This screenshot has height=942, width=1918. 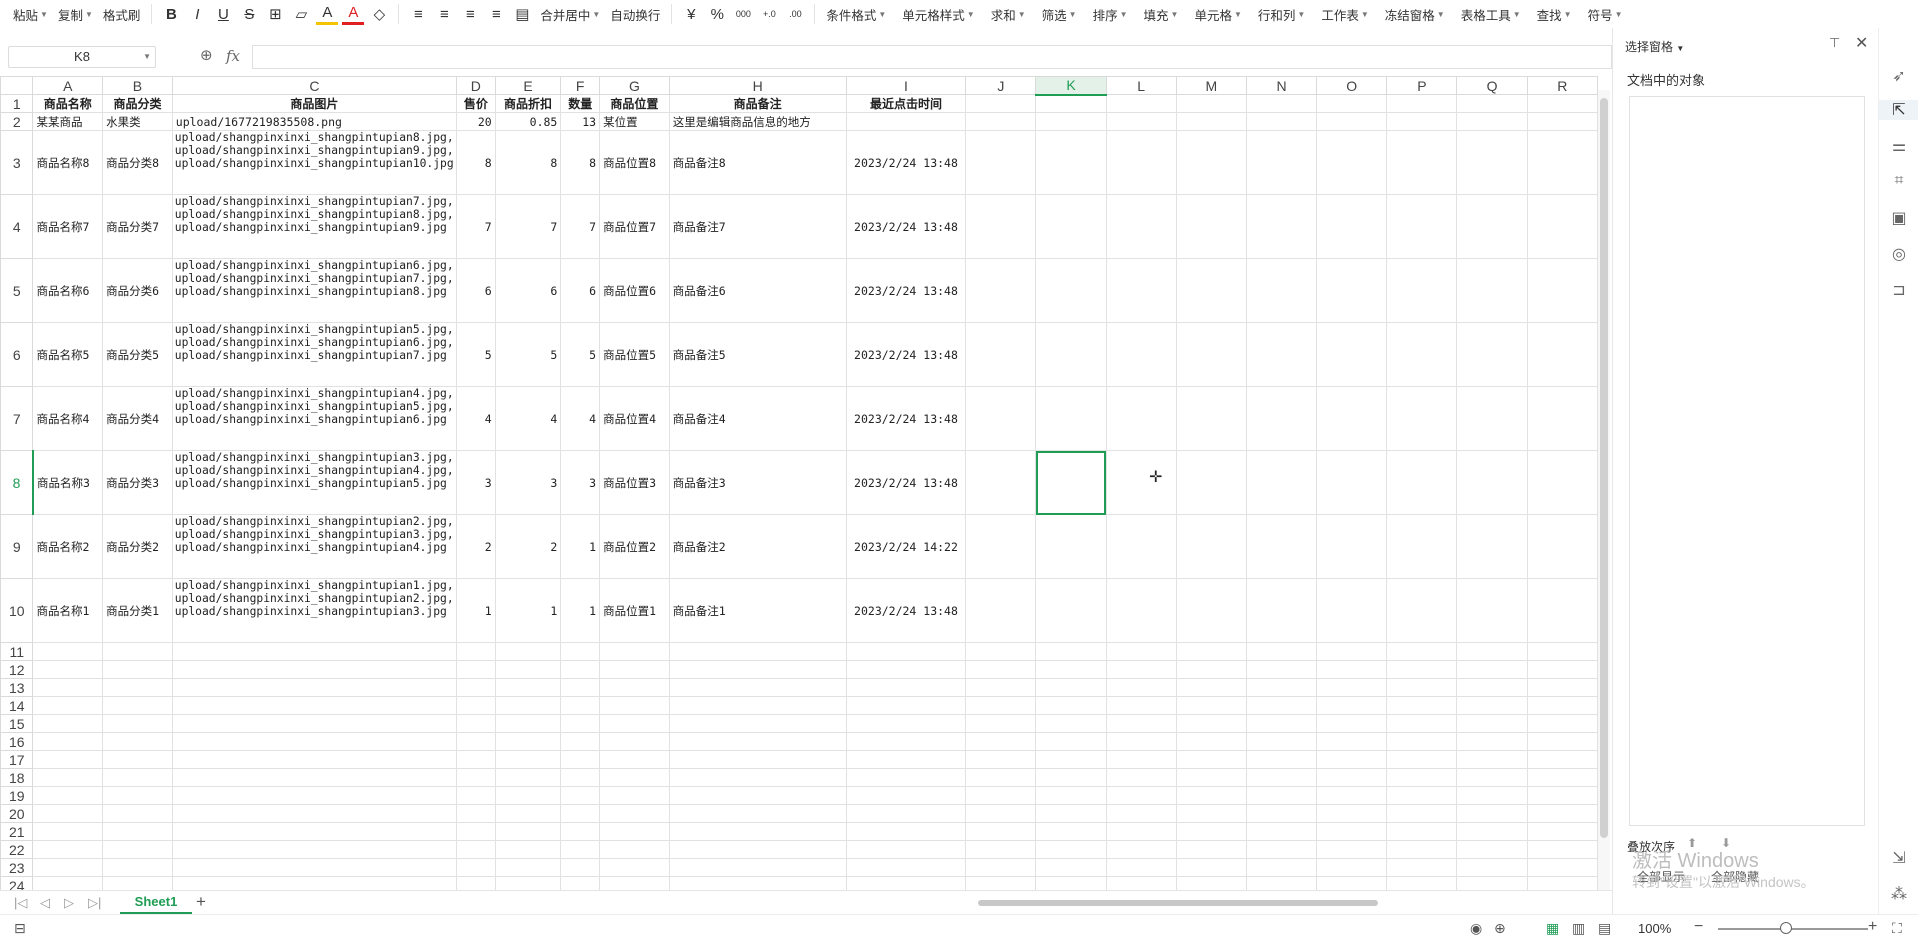 What do you see at coordinates (17, 795) in the screenshot?
I see `row-header: 19` at bounding box center [17, 795].